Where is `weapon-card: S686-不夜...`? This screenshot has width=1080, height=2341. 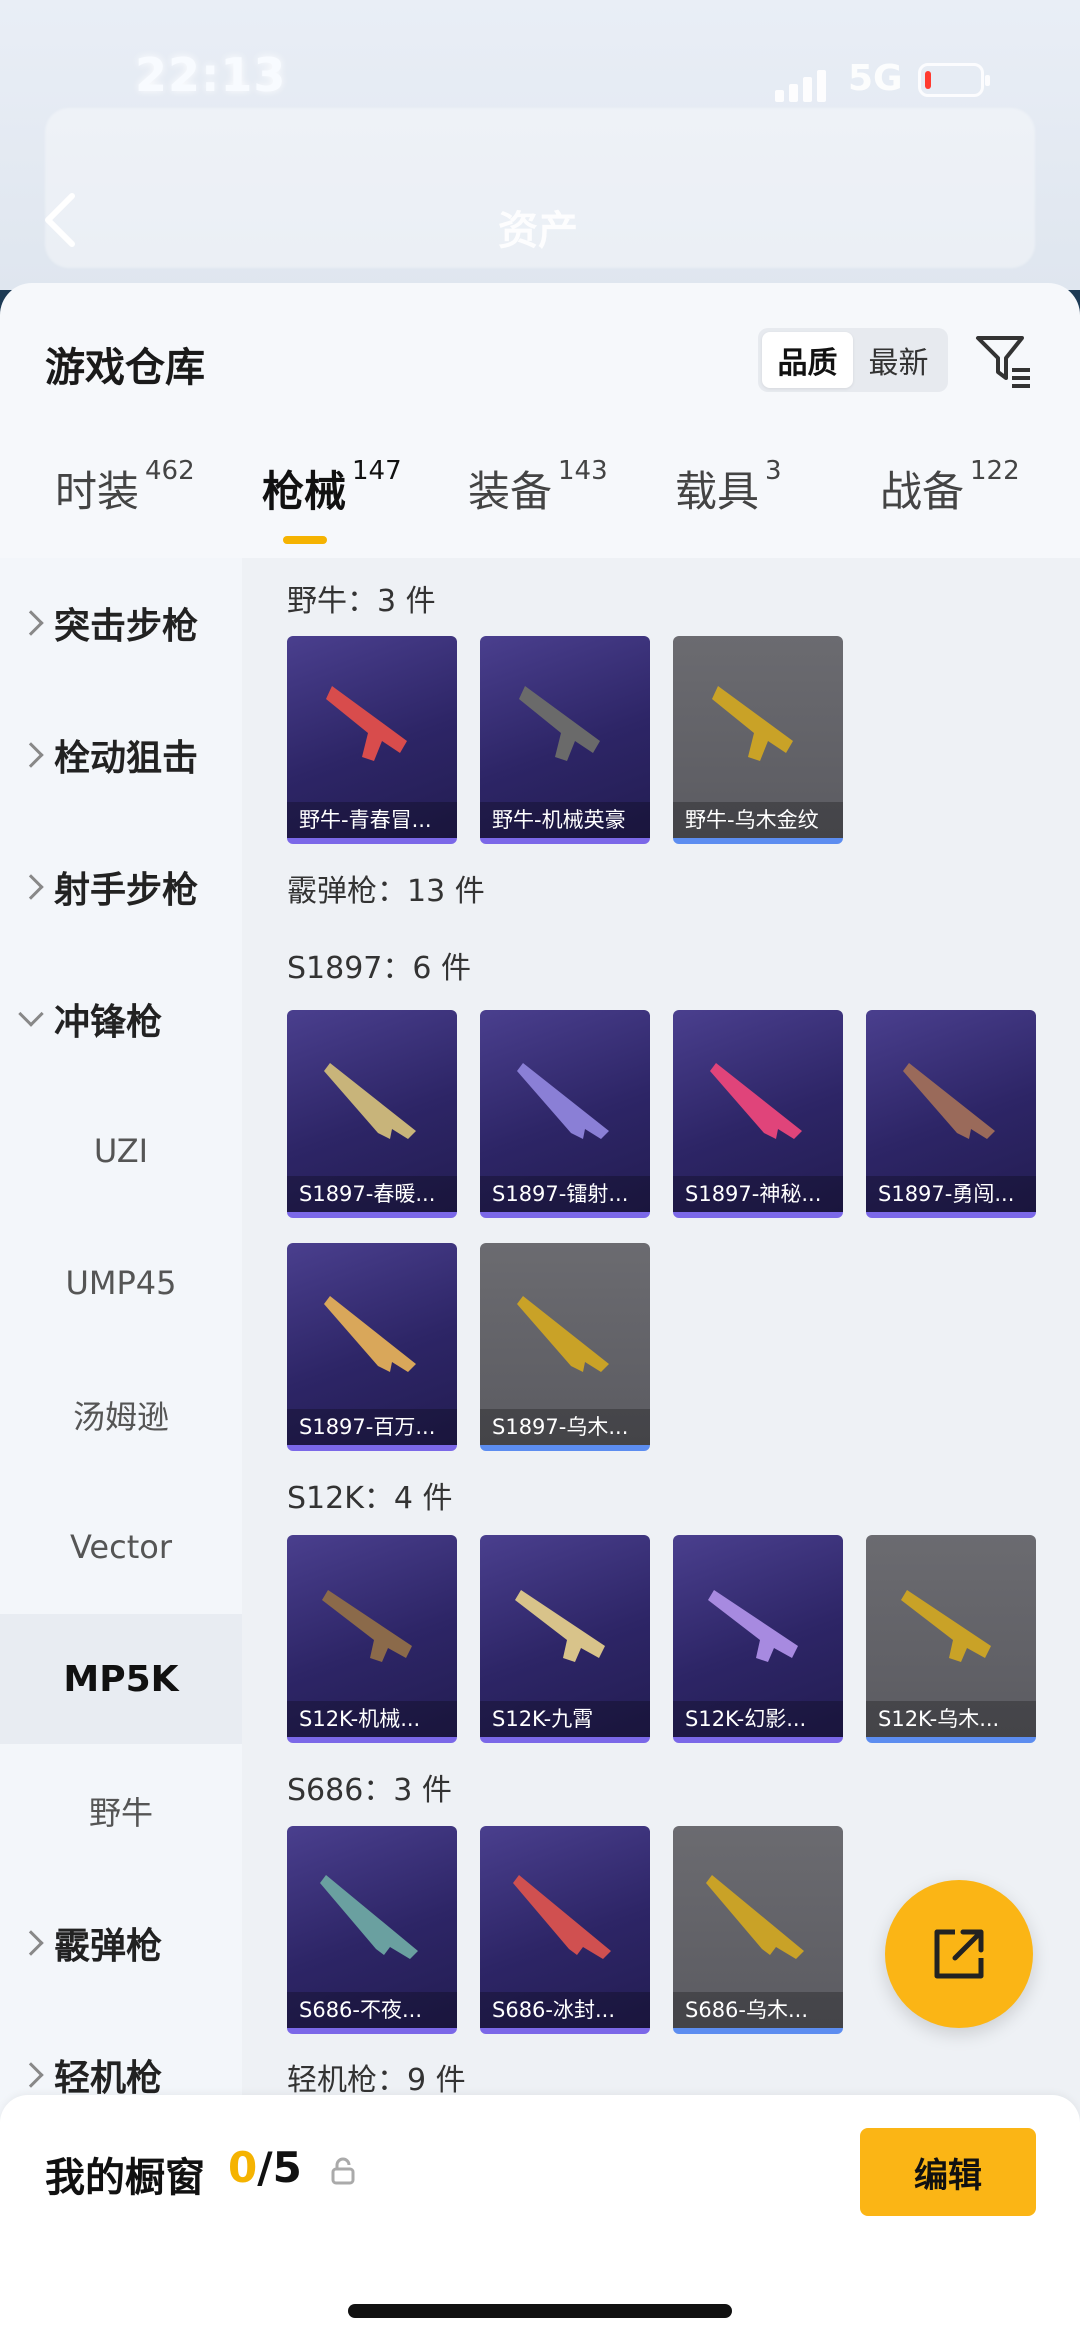
weapon-card: S686-不夜... is located at coordinates (372, 1930).